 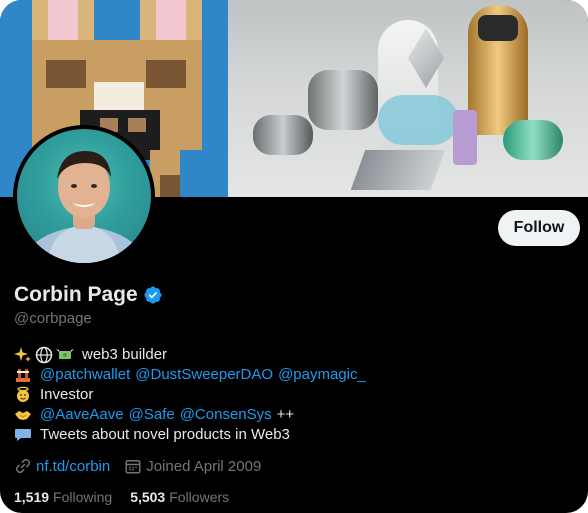 I want to click on bio-line-tweets: Tweets about novel products in Web3, so click(x=190, y=435).